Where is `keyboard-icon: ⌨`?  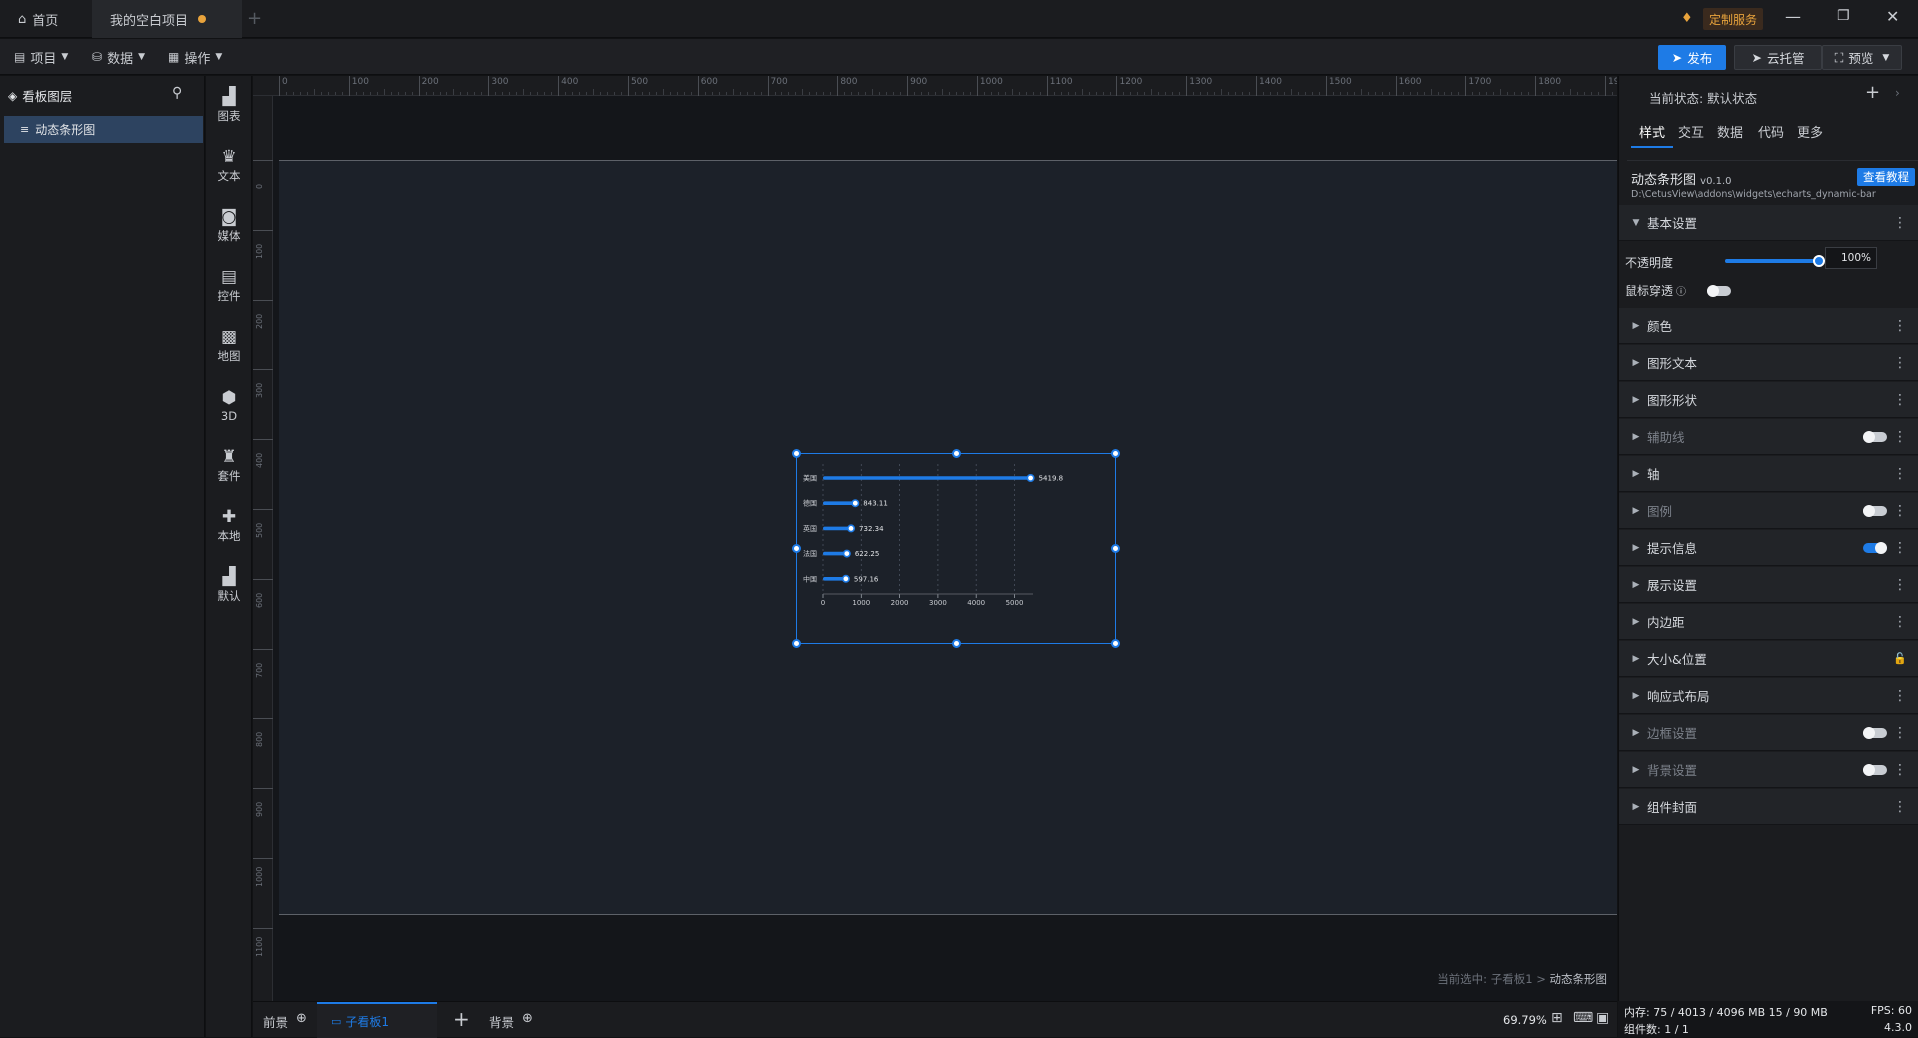
keyboard-icon: ⌨ is located at coordinates (1583, 1018).